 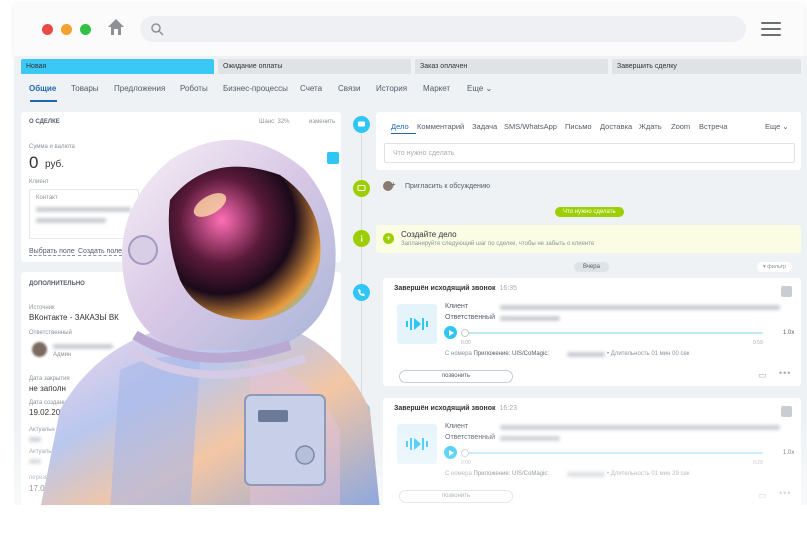 I want to click on sum-value: 0, so click(x=34, y=162).